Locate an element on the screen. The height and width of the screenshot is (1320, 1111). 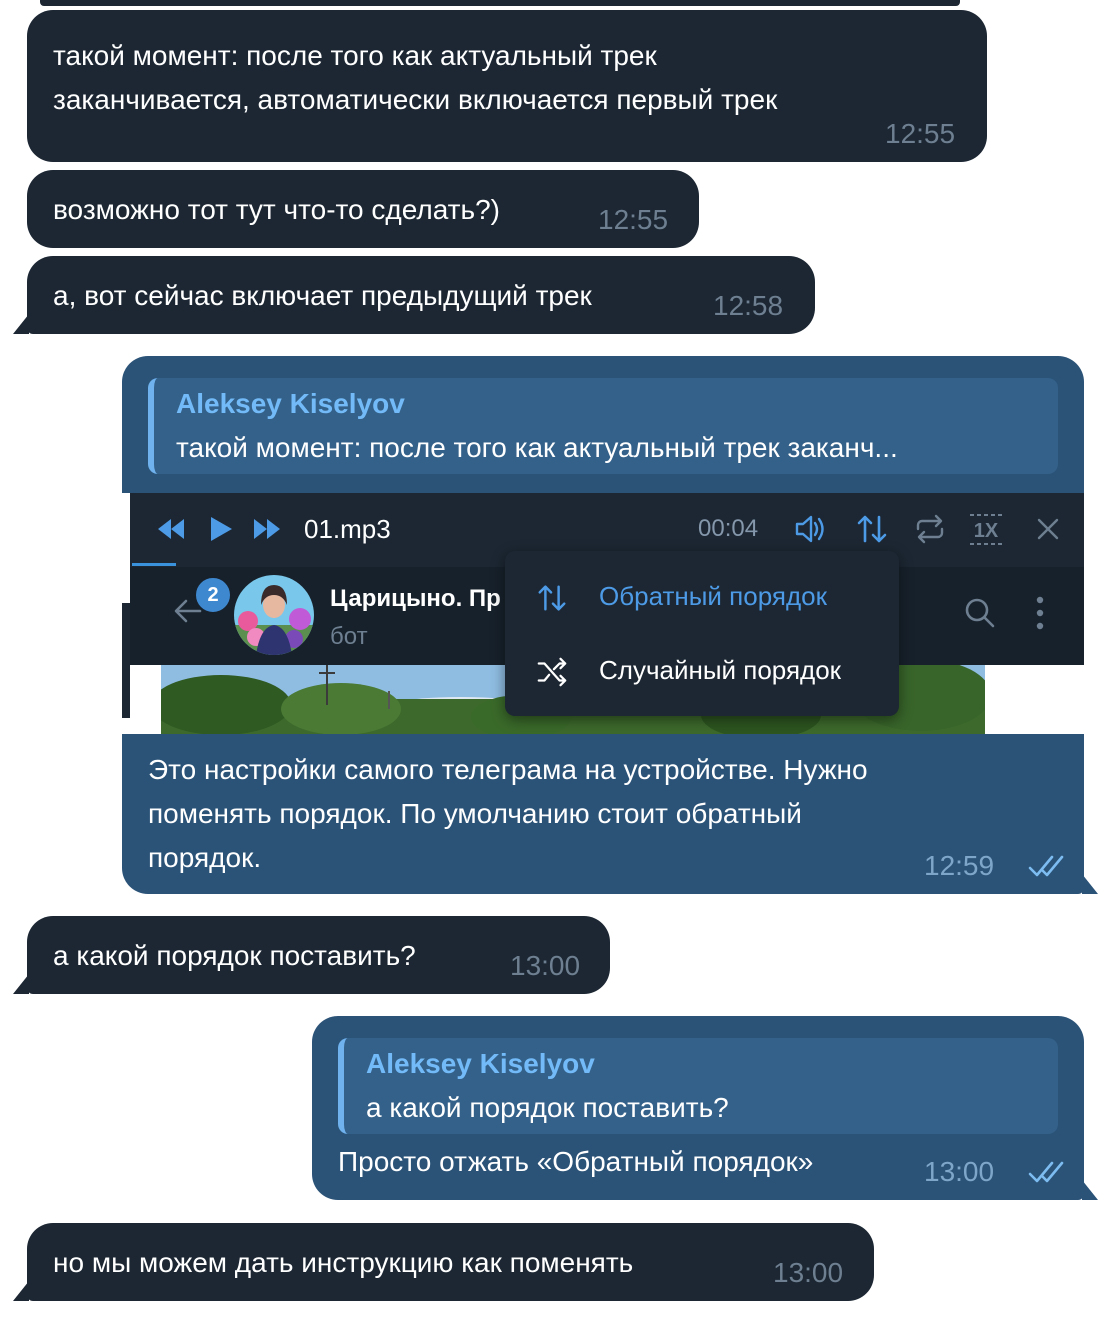
reply-text: а какой порядок поставить? is located at coordinates (547, 1107).